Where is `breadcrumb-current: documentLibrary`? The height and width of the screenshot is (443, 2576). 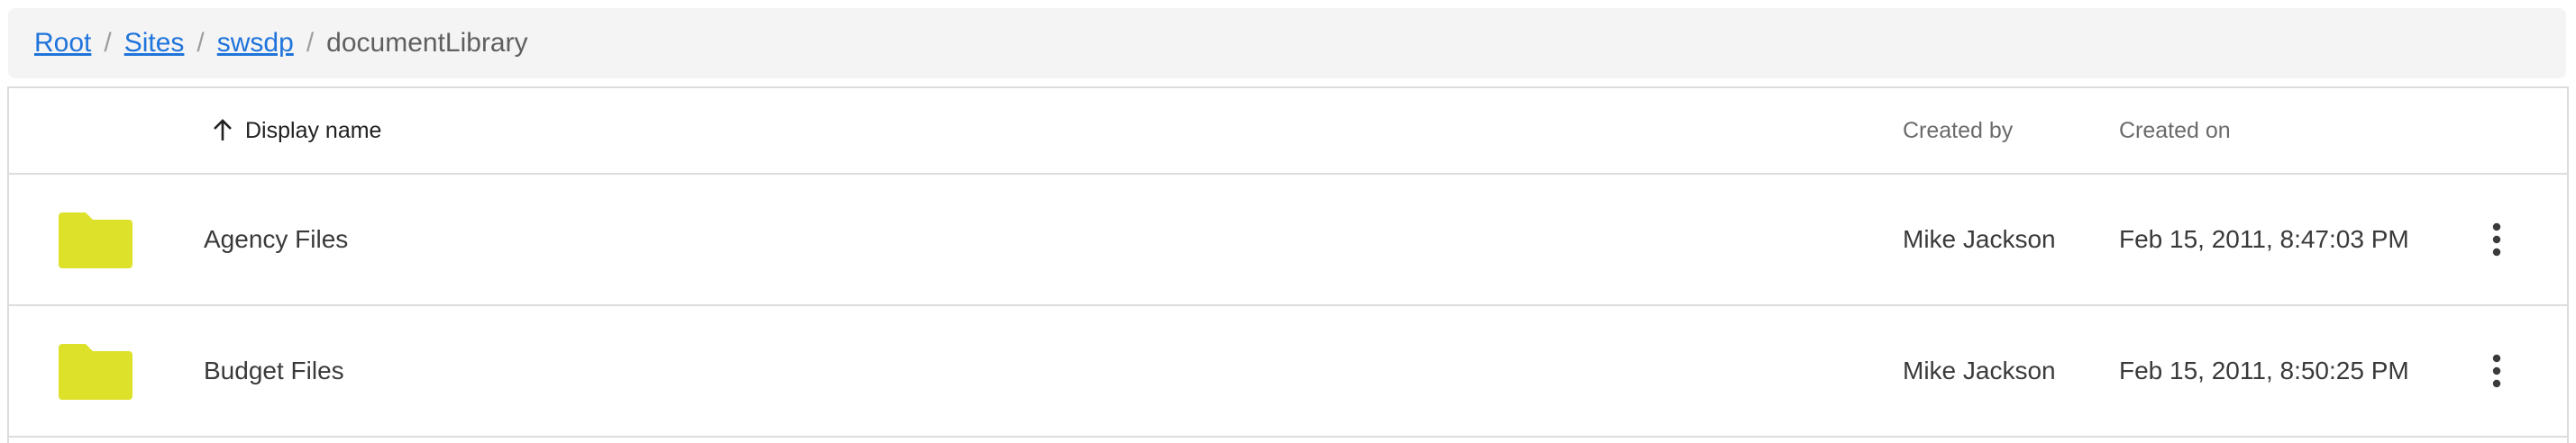
breadcrumb-current: documentLibrary is located at coordinates (427, 43).